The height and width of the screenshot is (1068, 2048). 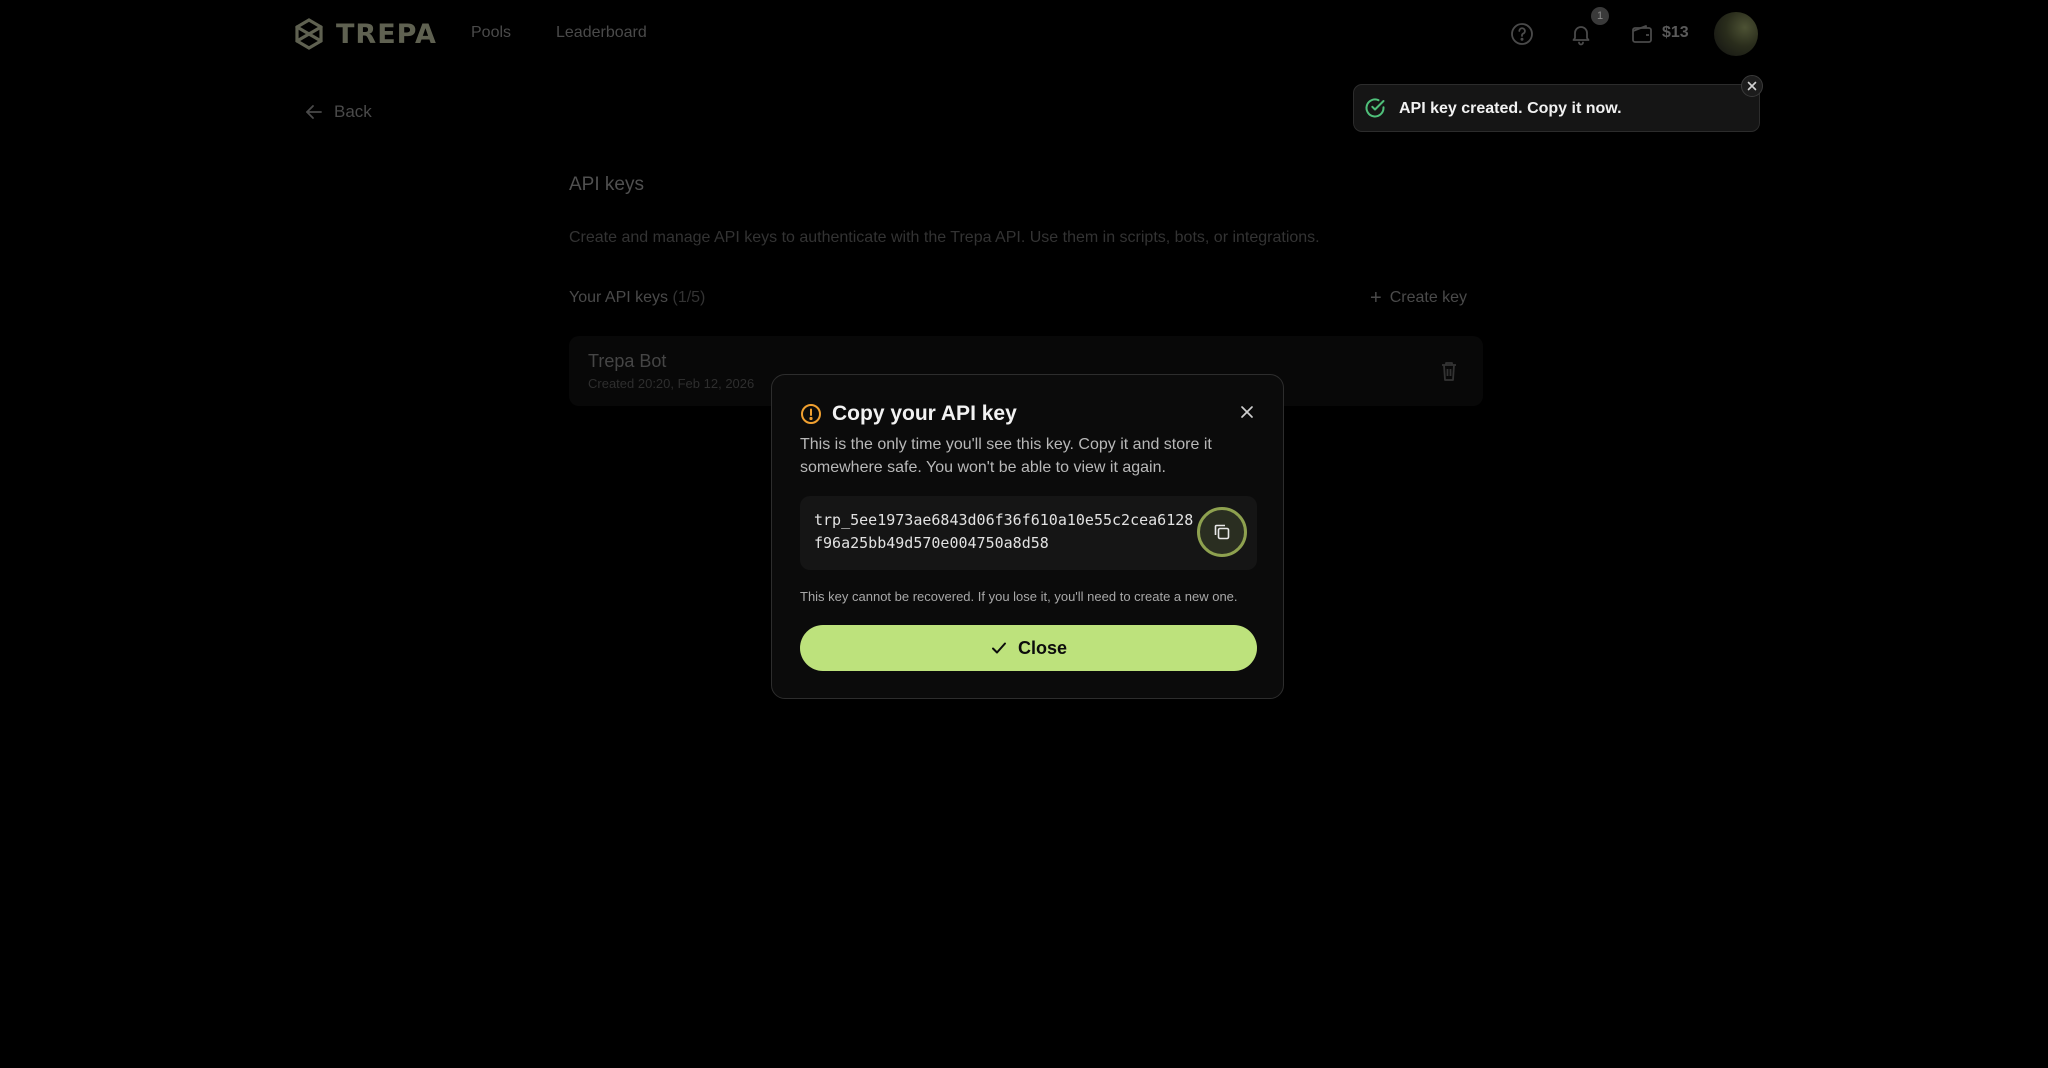 I want to click on toast-close-button, so click(x=1752, y=86).